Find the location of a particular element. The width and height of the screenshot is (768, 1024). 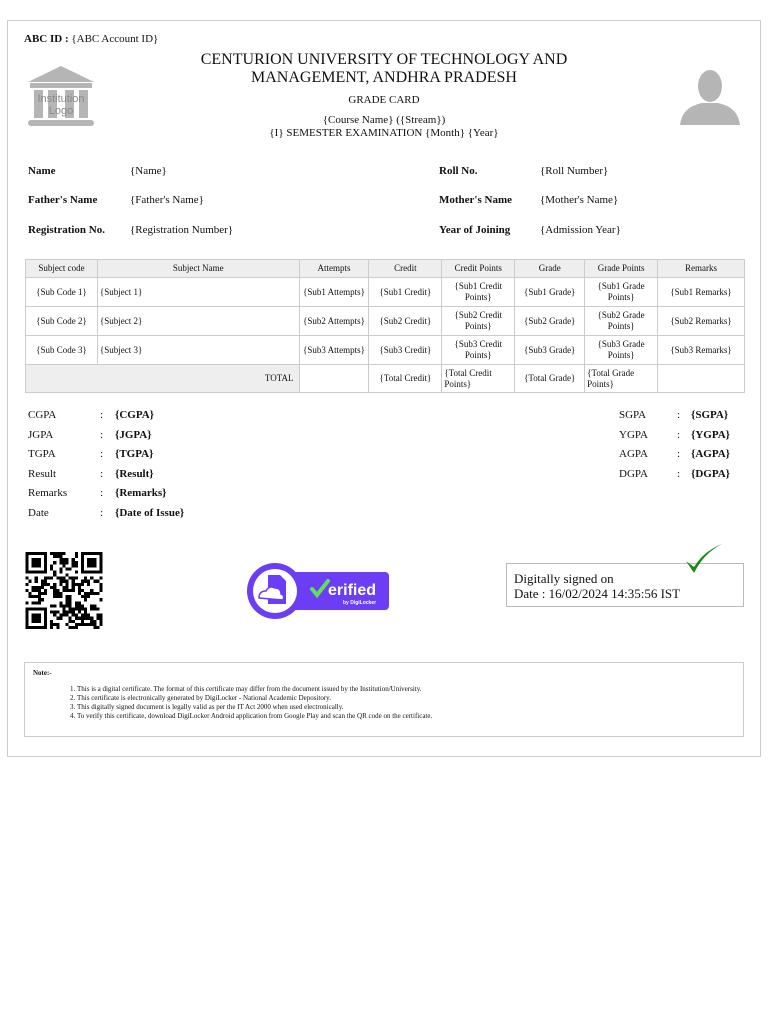

badge-text: erified is located at coordinates (352, 590).